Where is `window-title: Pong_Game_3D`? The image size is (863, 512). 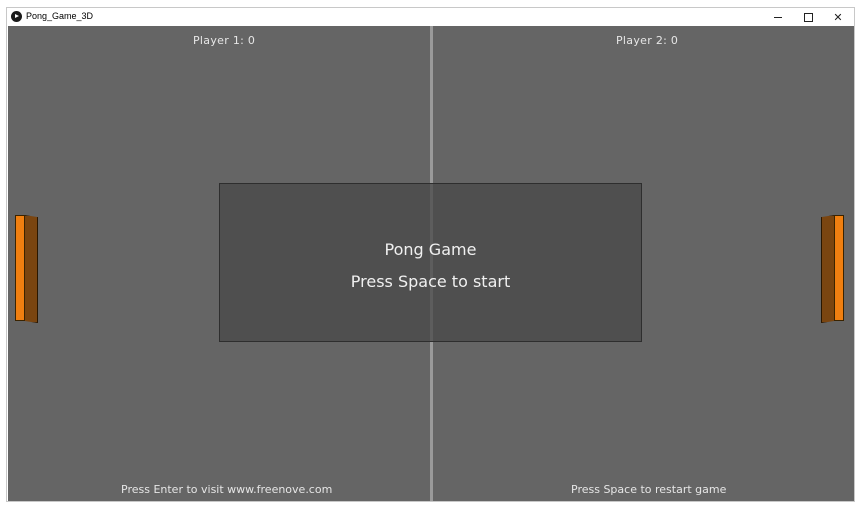 window-title: Pong_Game_3D is located at coordinates (60, 16).